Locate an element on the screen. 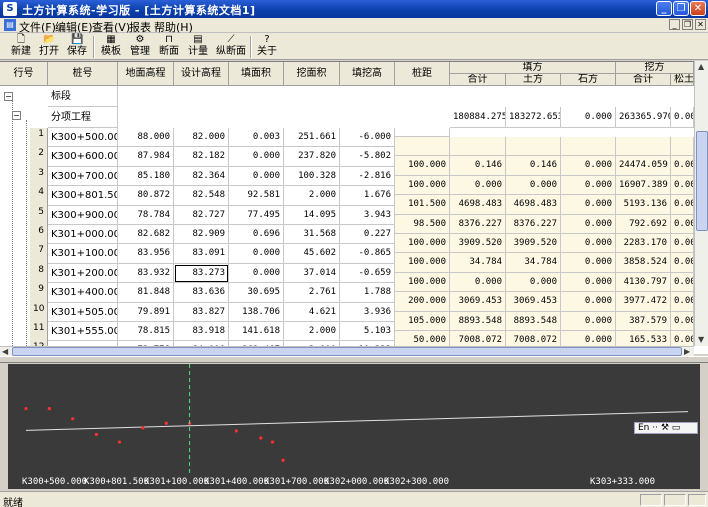 Image resolution: width=708 pixels, height=507 pixels. design-elevation-cell: 82.909 is located at coordinates (201, 235).